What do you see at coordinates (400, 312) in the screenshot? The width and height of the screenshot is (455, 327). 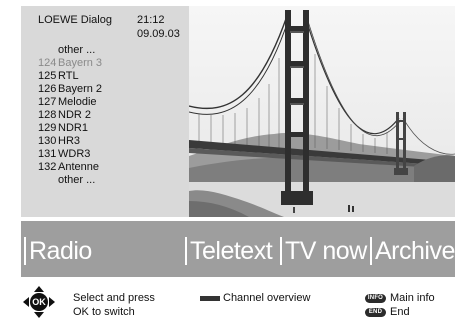 I see `end-hint: End` at bounding box center [400, 312].